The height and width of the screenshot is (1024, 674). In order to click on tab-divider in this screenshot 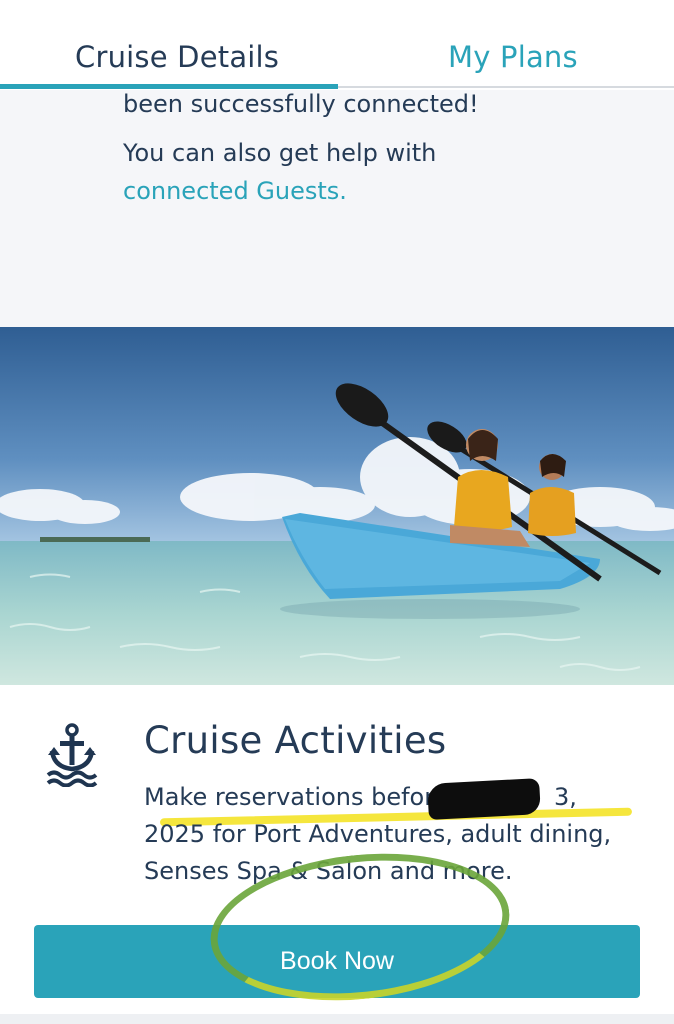, I will do `click(506, 87)`.